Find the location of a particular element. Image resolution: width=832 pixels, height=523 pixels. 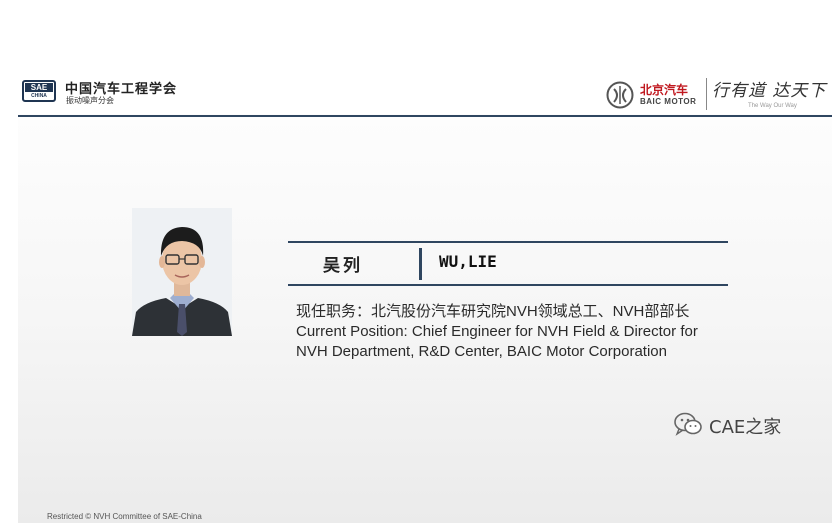

sae-china-logo: SAE CHINA is located at coordinates (39, 91).